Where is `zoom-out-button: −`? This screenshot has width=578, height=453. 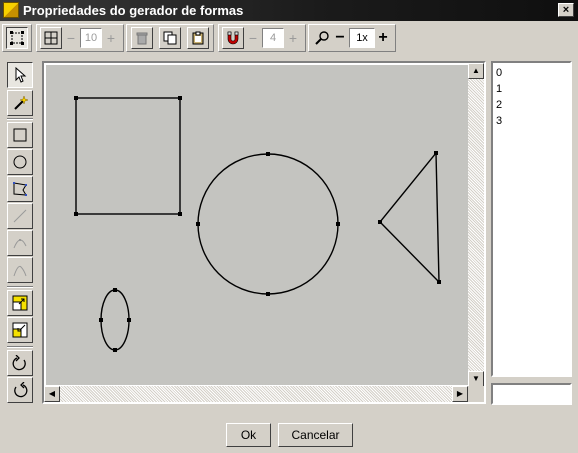 zoom-out-button: − is located at coordinates (340, 38).